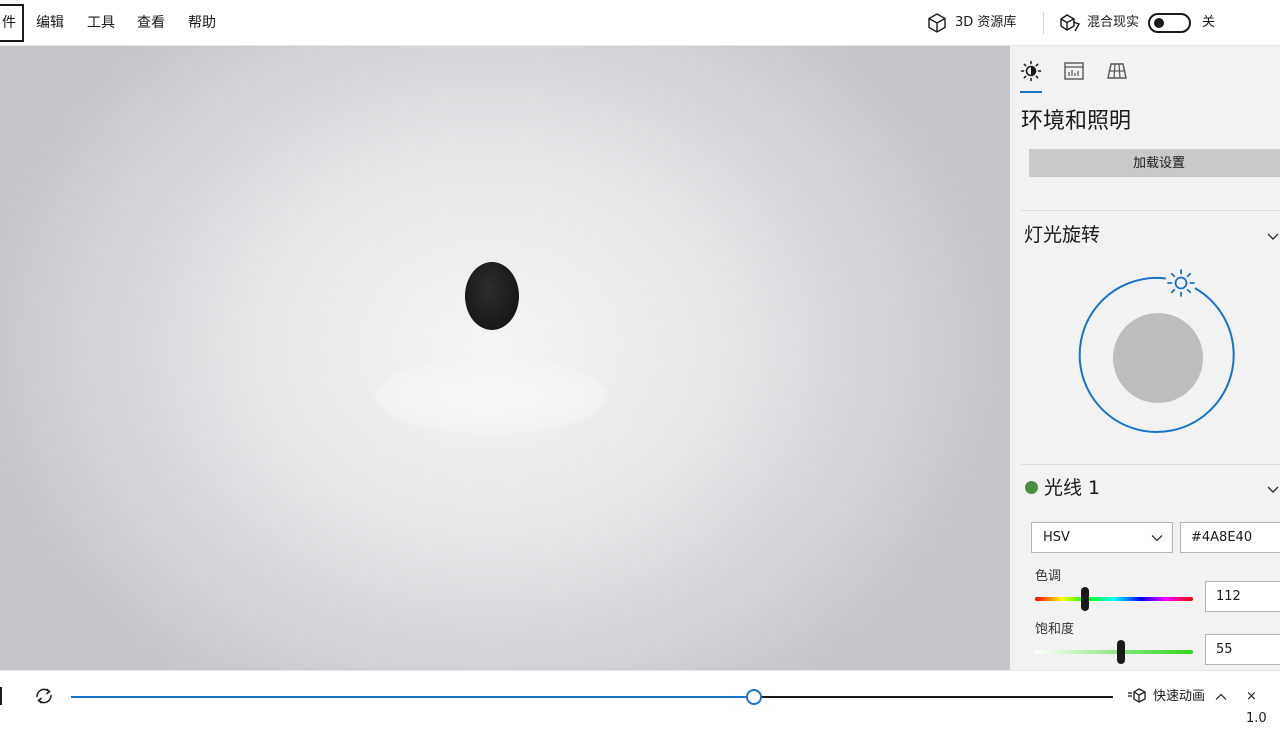  I want to click on sun-icon, so click(1031, 71).